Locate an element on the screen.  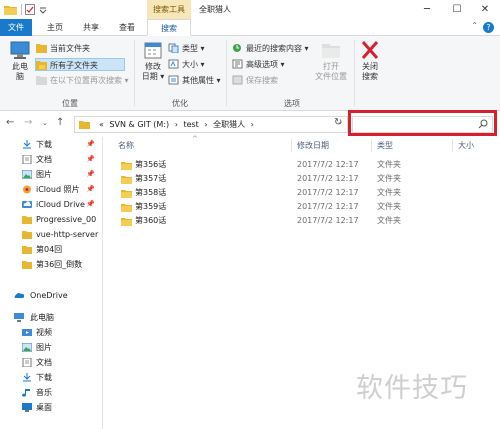
folder-search-icon is located at coordinates (41, 80).